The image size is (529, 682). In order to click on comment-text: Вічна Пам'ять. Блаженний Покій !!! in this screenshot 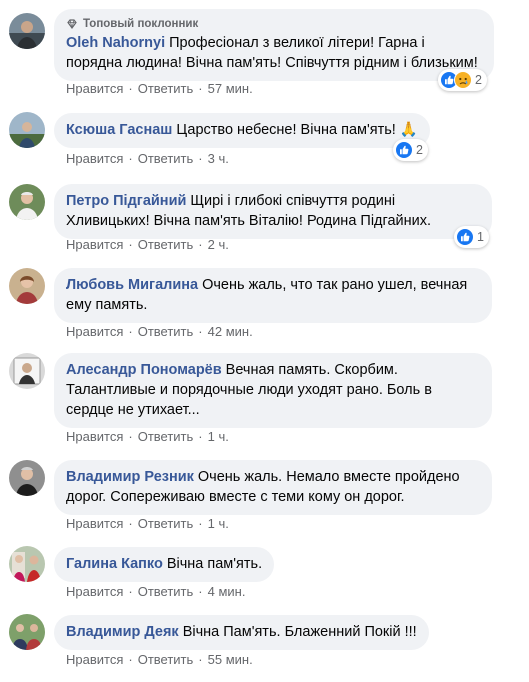, I will do `click(299, 632)`.